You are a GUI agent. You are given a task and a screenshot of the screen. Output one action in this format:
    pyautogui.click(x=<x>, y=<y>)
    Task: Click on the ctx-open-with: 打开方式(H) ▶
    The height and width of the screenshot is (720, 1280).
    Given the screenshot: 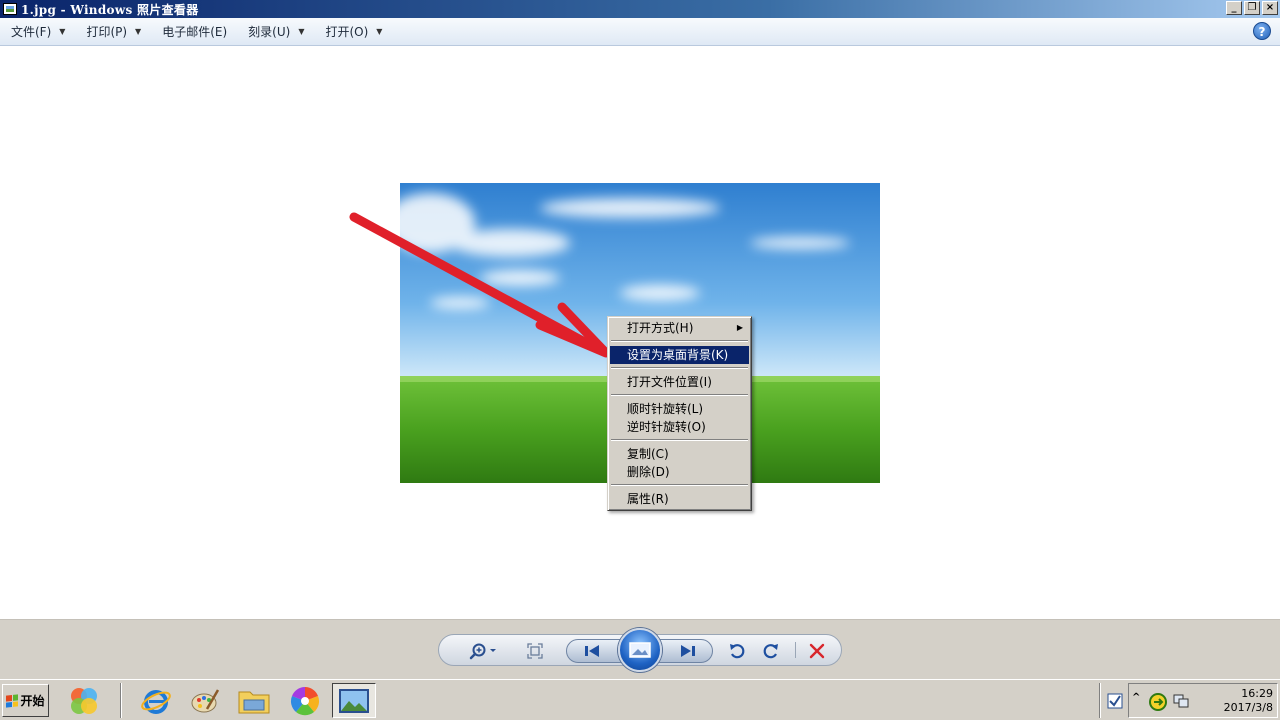 What is the action you would take?
    pyautogui.click(x=679, y=328)
    